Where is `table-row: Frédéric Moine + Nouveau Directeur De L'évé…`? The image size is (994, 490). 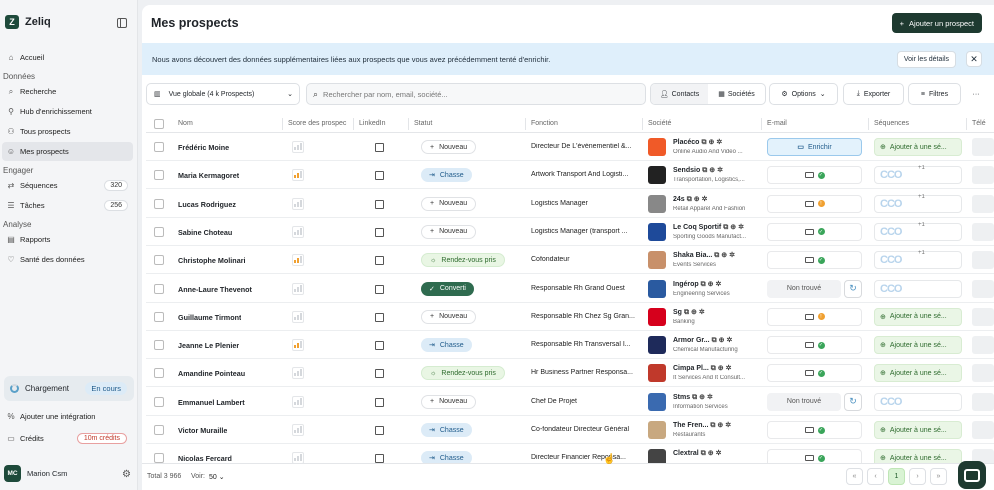
table-row: Frédéric Moine + Nouveau Directeur De L'évé… is located at coordinates (570, 147).